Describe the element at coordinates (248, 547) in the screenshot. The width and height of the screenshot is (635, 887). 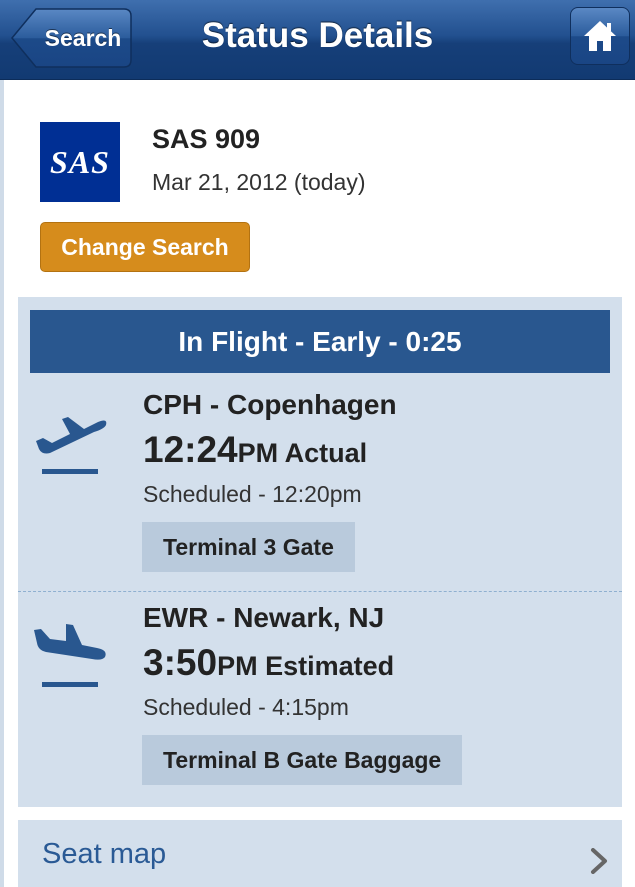
I see `departure-gate-badge: Terminal 3 Gate` at that location.